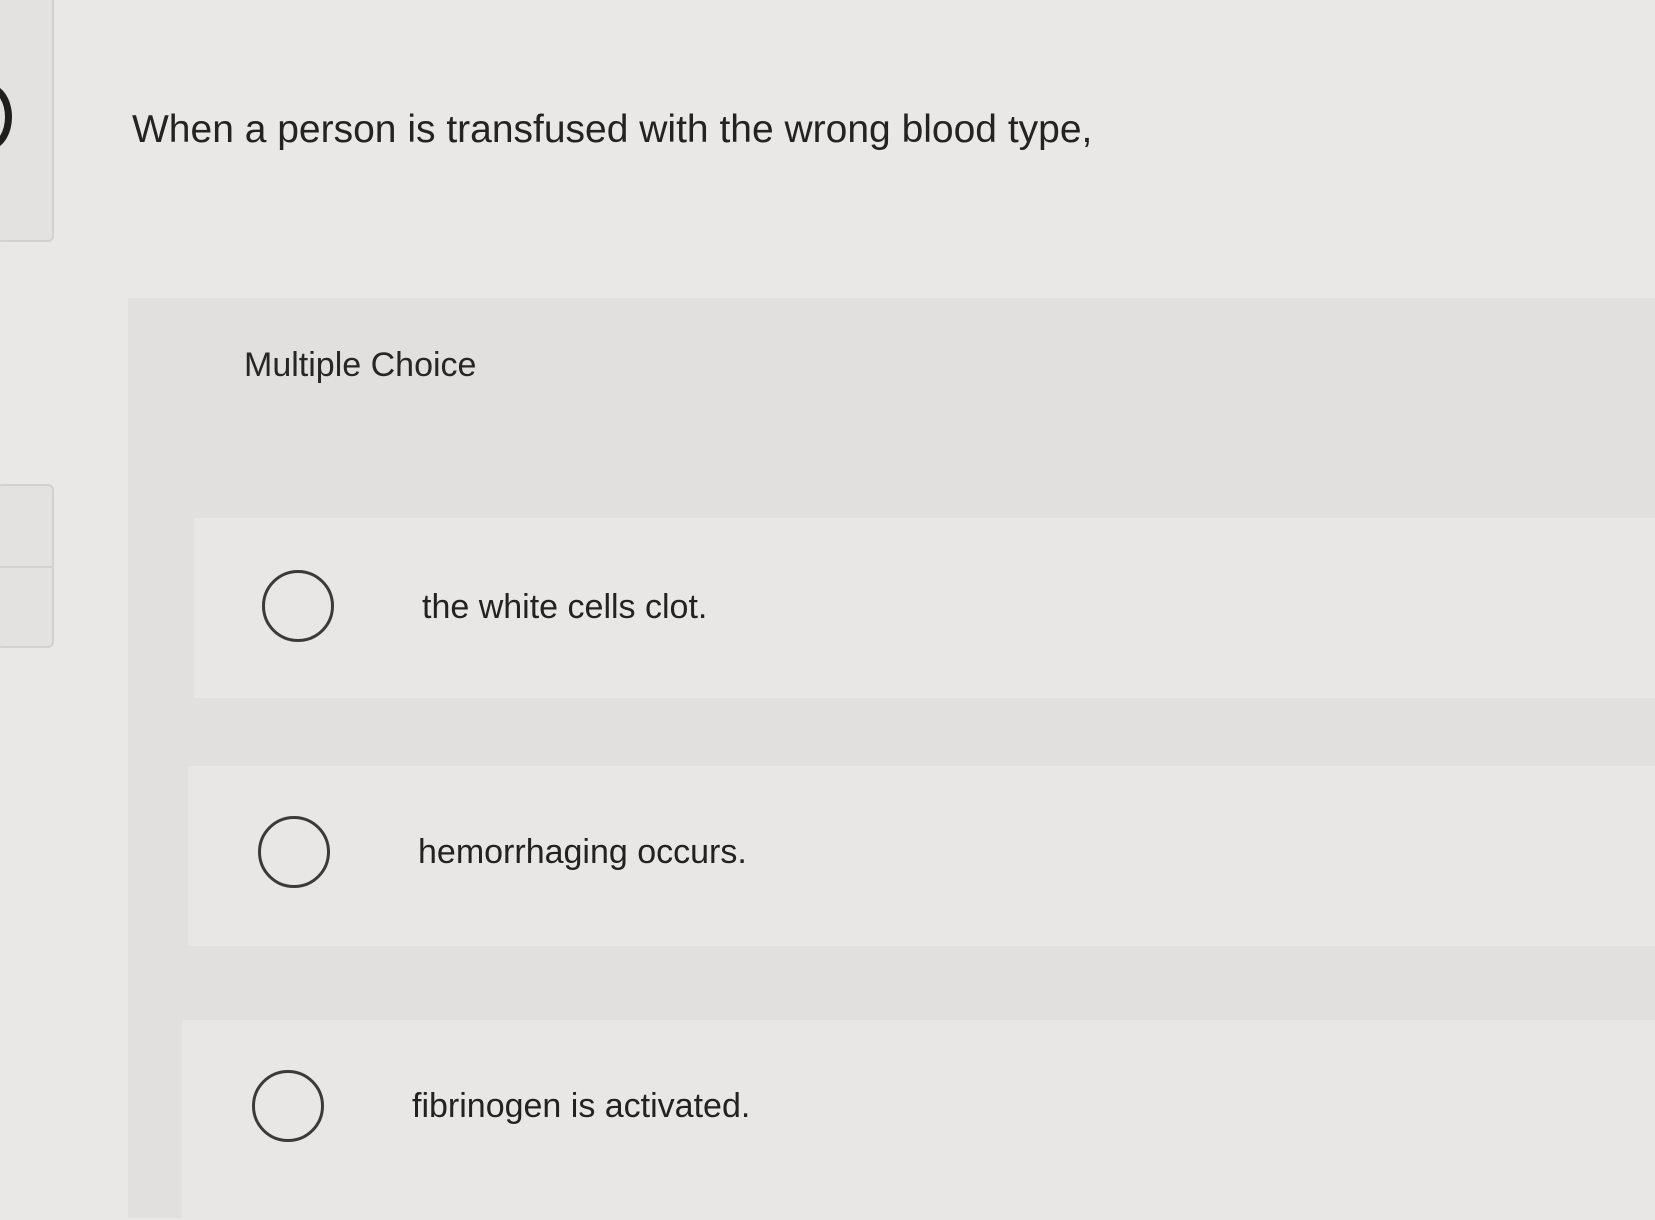 This screenshot has width=1655, height=1220. I want to click on answer-option-label: fibrinogen is activated., so click(581, 1106).